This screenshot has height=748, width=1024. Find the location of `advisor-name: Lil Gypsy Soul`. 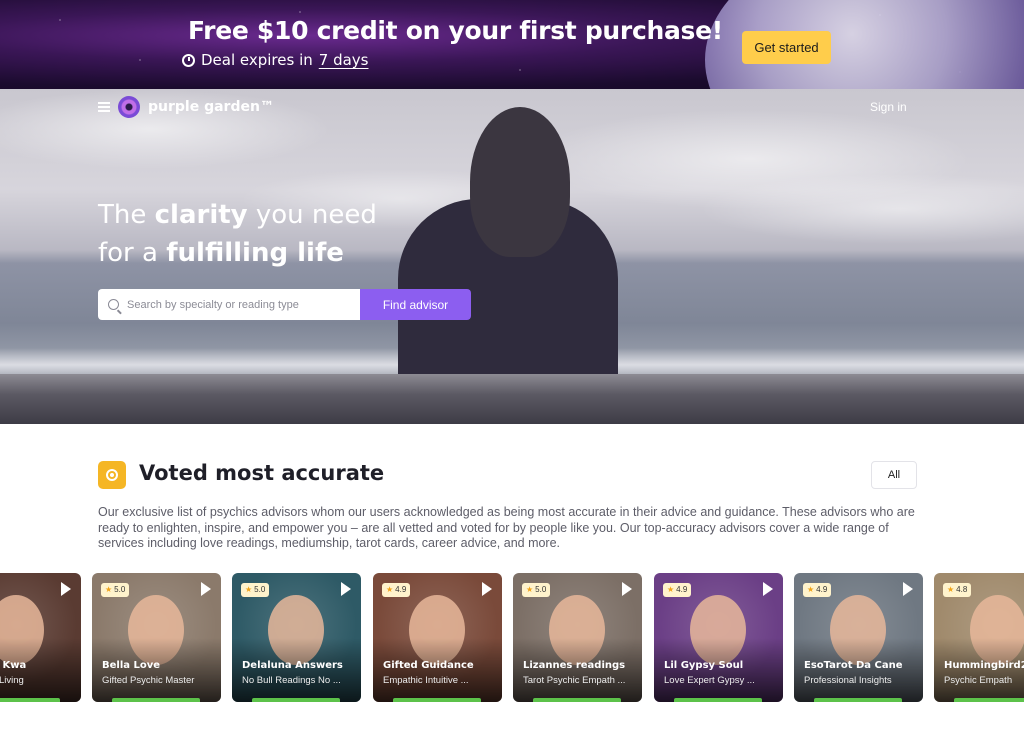

advisor-name: Lil Gypsy Soul is located at coordinates (704, 665).